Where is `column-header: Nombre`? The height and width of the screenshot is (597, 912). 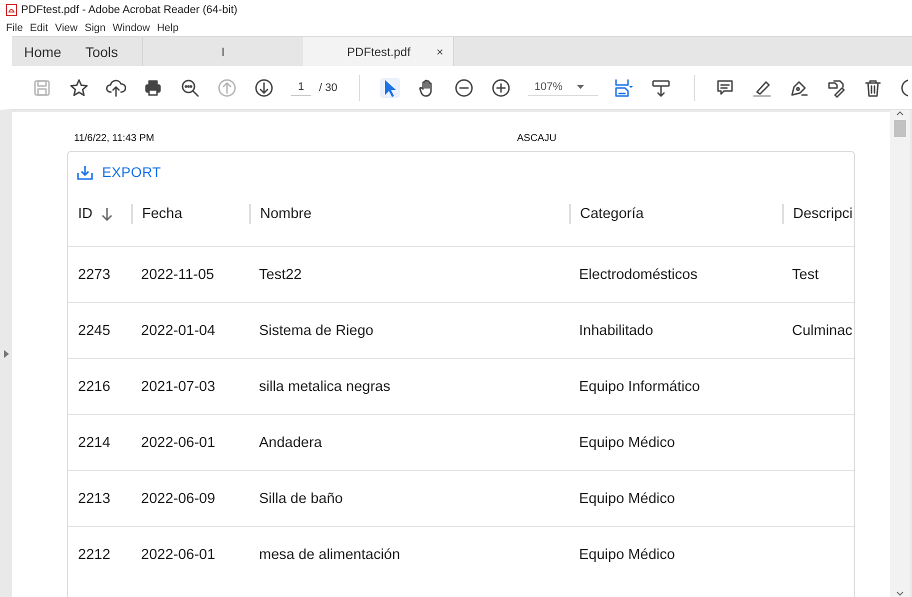
column-header: Nombre is located at coordinates (286, 214).